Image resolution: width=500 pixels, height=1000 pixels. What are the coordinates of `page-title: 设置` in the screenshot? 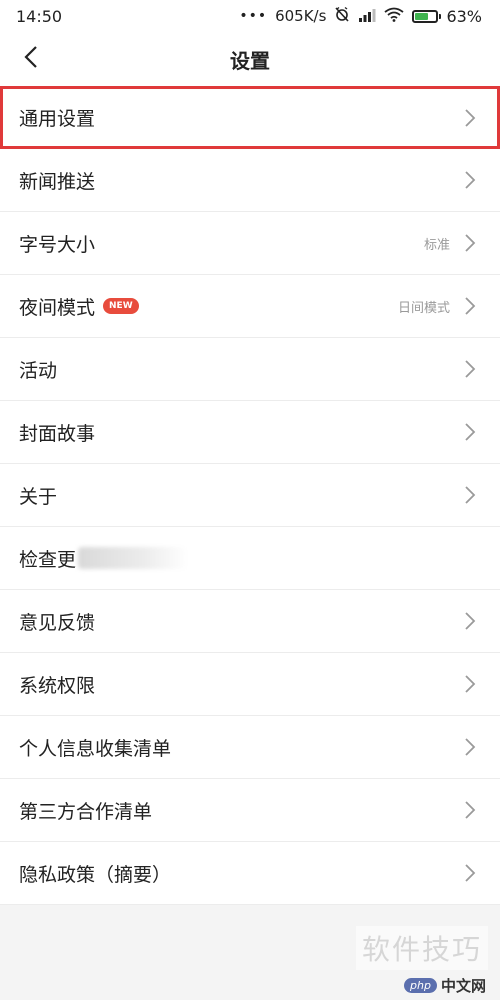 It's located at (250, 60).